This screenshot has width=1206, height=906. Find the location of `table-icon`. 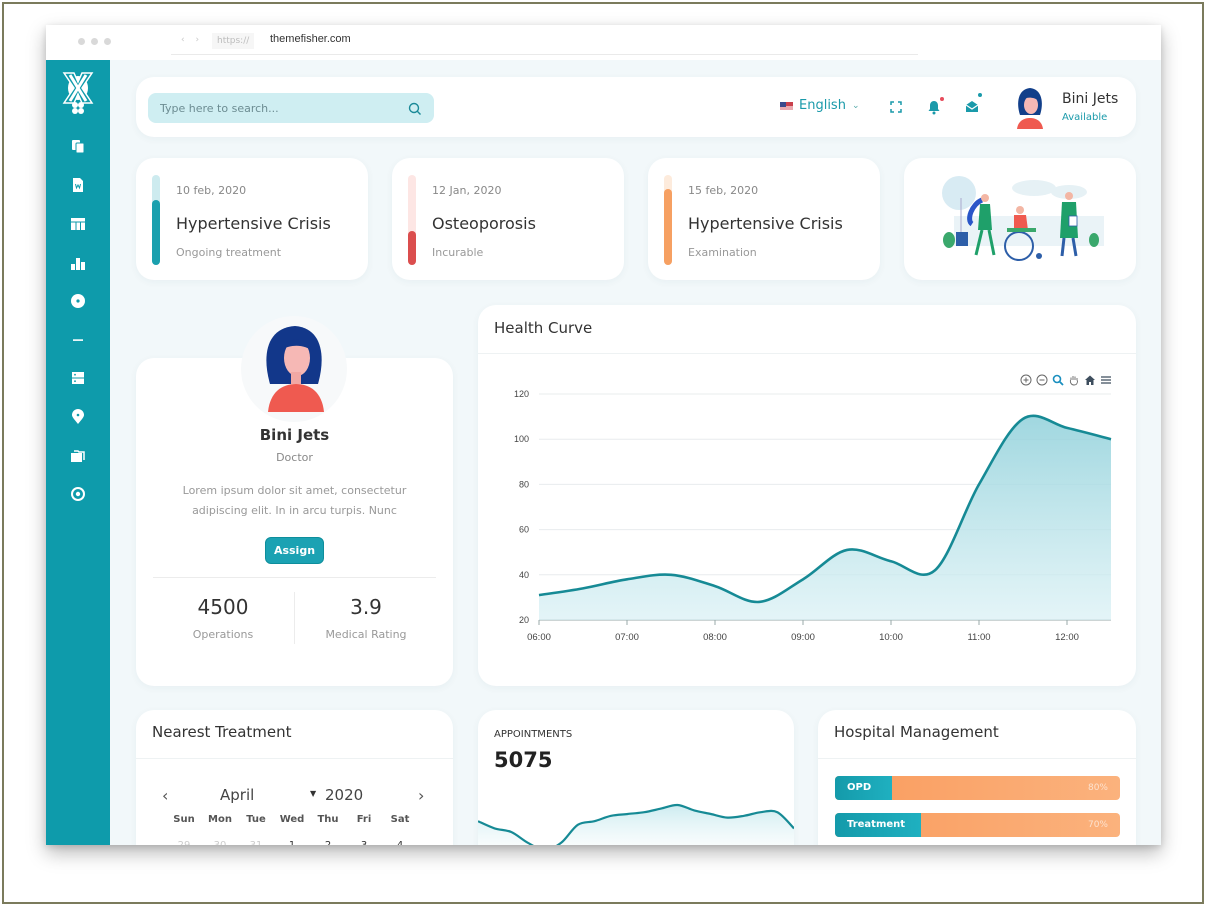

table-icon is located at coordinates (78, 224).